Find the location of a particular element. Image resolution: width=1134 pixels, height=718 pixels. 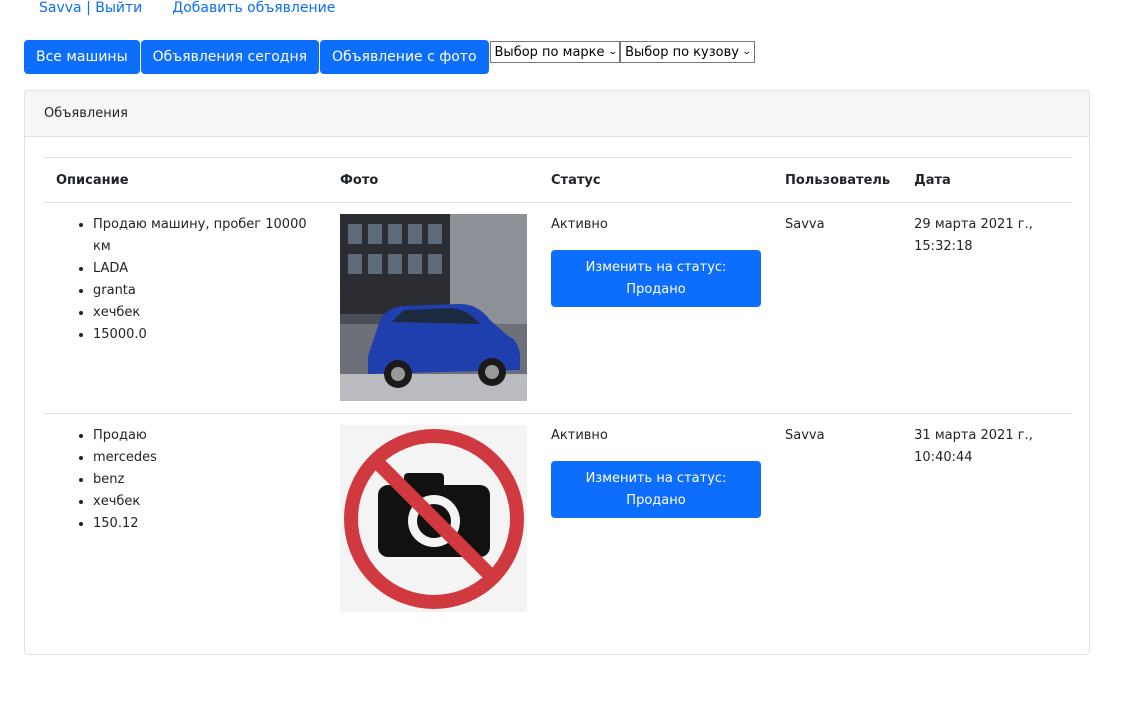

no-photo-icon is located at coordinates (433, 518).